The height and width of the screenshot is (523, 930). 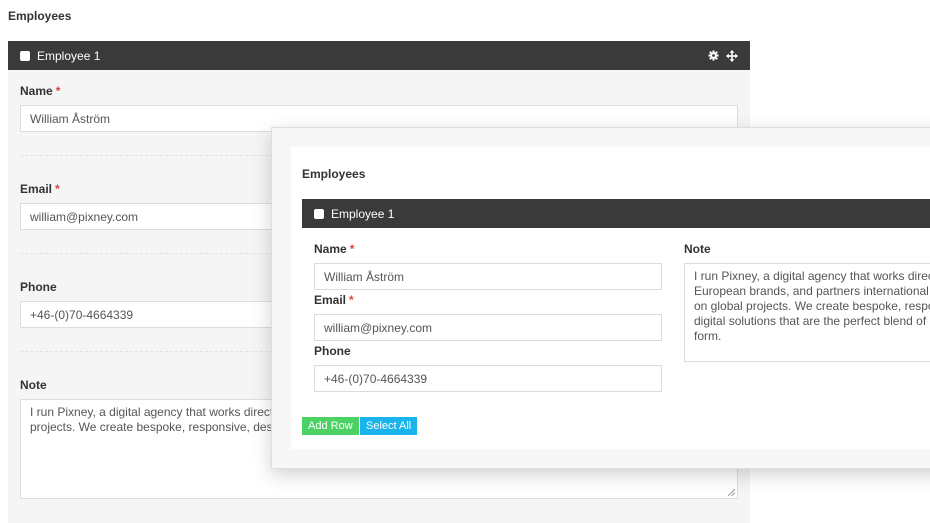 I want to click on popup-row-title: Employee 1, so click(x=363, y=213).